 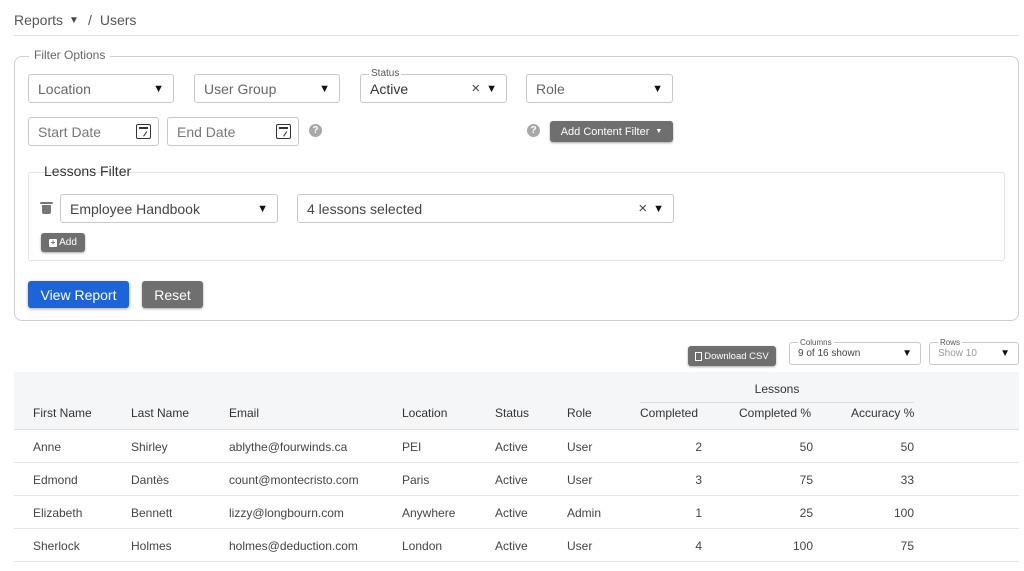 I want to click on rows-select: Rows Show 10 ▼, so click(x=974, y=351).